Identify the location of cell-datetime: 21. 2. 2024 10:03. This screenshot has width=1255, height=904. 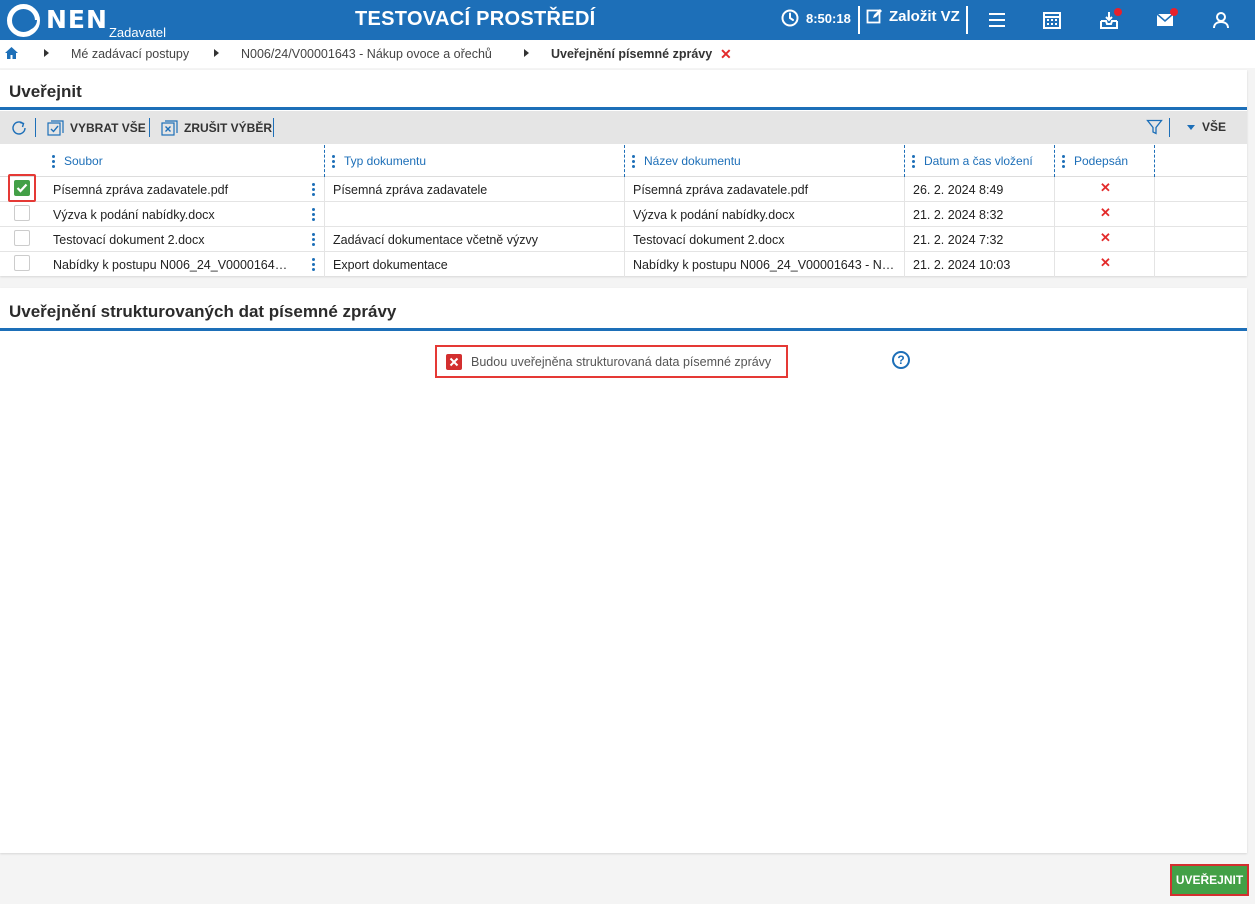
(962, 265).